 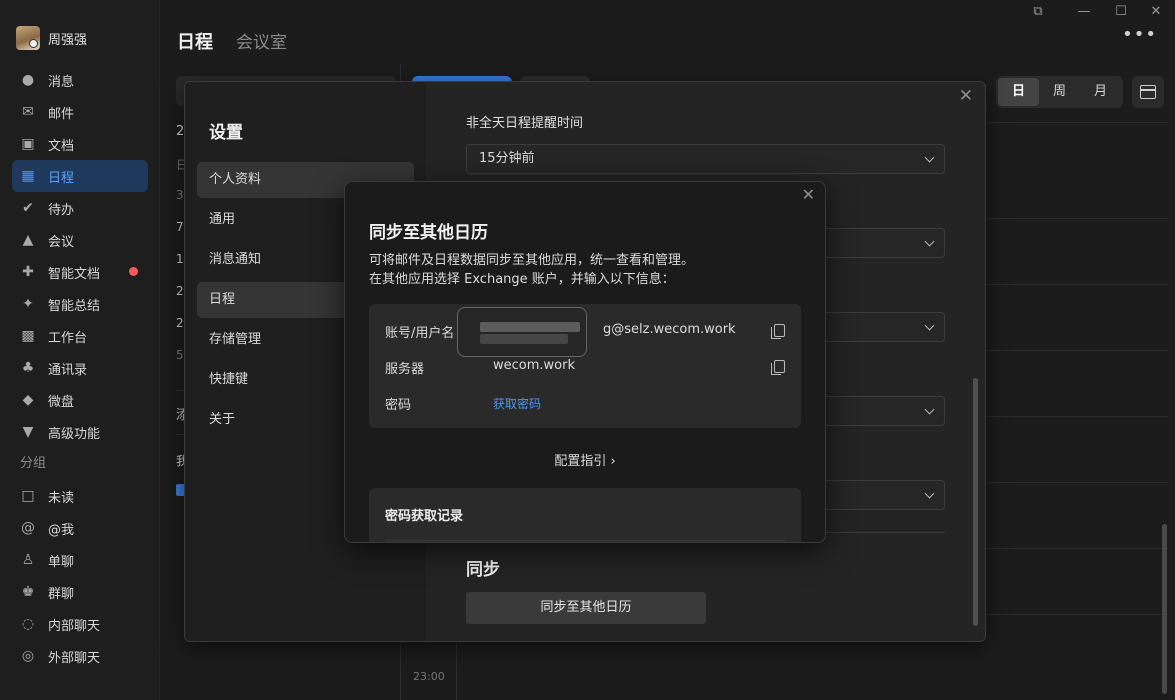 I want to click on sync-section-title: 同步, so click(x=483, y=570).